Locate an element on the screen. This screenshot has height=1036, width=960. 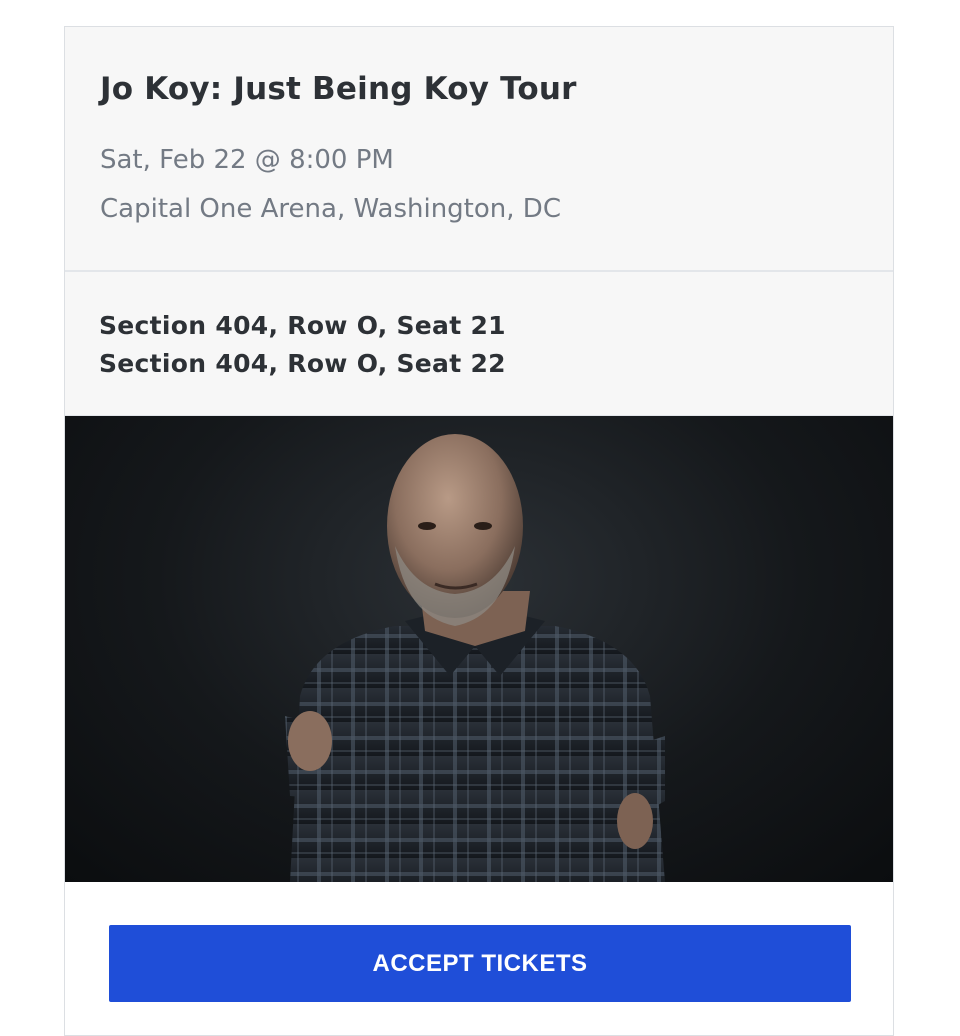
seat-item: Section 404, Row O, Seat 21 is located at coordinates (302, 325).